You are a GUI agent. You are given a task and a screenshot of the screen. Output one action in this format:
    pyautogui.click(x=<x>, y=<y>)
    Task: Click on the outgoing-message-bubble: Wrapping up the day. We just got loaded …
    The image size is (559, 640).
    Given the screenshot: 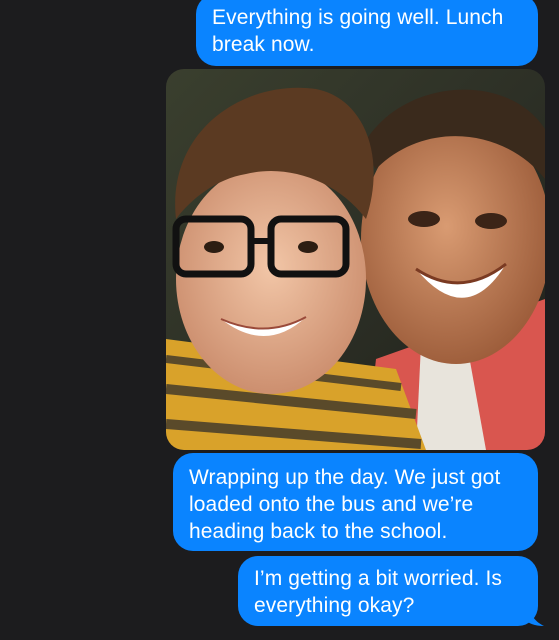 What is the action you would take?
    pyautogui.click(x=355, y=502)
    